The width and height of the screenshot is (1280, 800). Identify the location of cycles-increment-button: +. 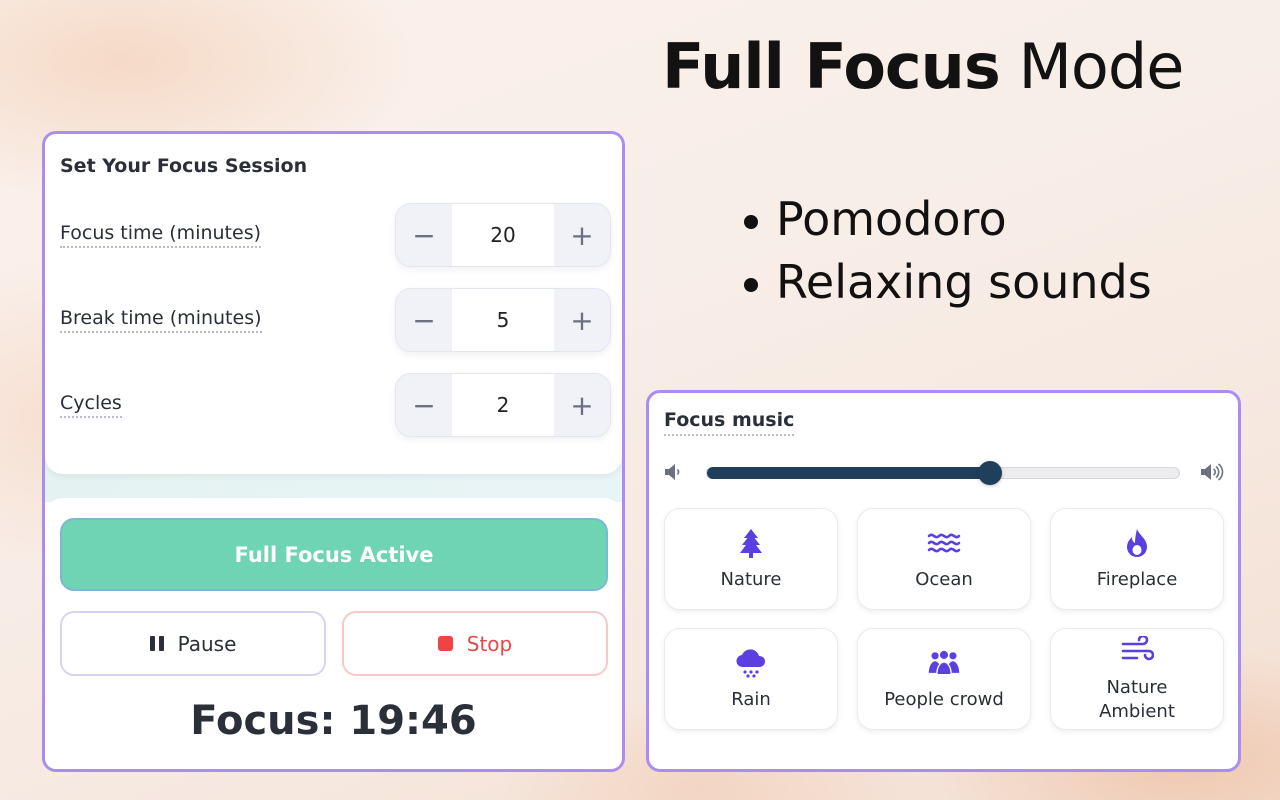
(582, 405).